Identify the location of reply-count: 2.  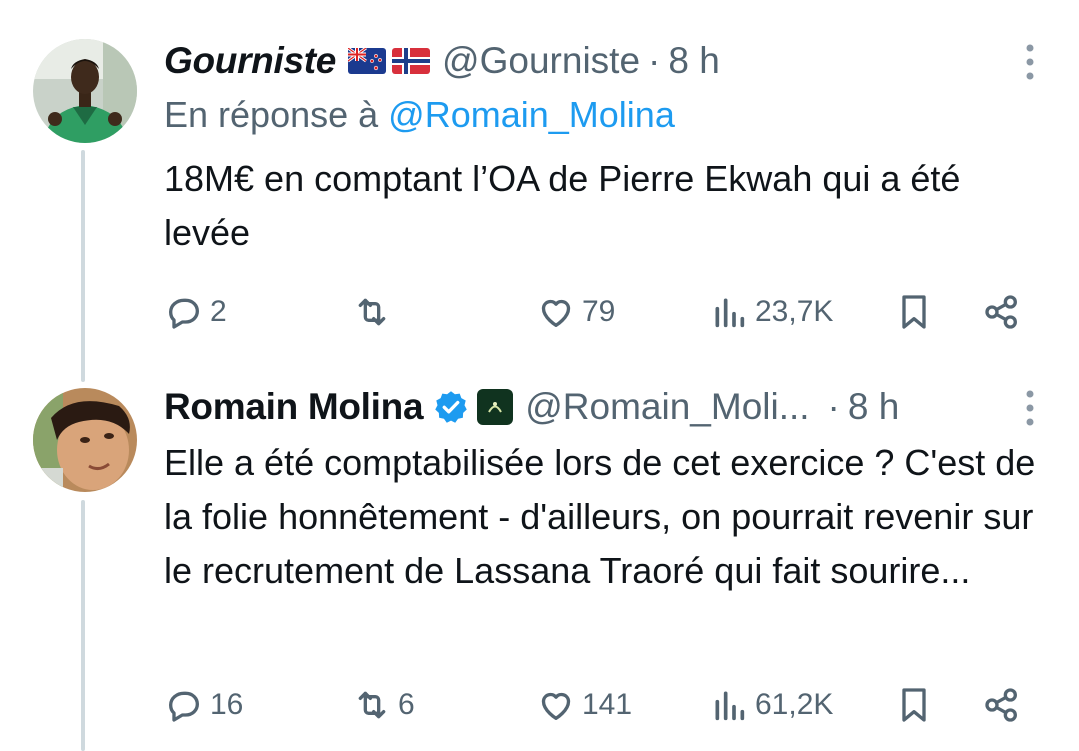
(218, 311).